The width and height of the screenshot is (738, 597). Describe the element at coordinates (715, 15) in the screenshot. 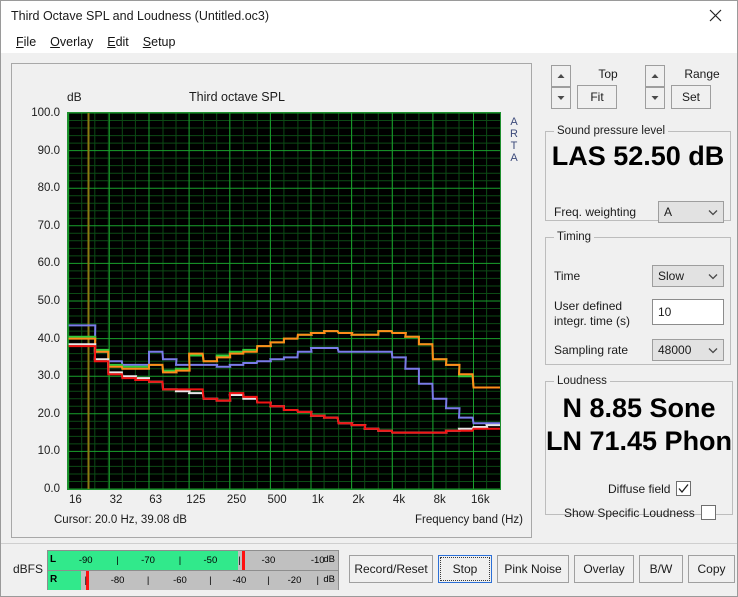

I see `close-icon` at that location.